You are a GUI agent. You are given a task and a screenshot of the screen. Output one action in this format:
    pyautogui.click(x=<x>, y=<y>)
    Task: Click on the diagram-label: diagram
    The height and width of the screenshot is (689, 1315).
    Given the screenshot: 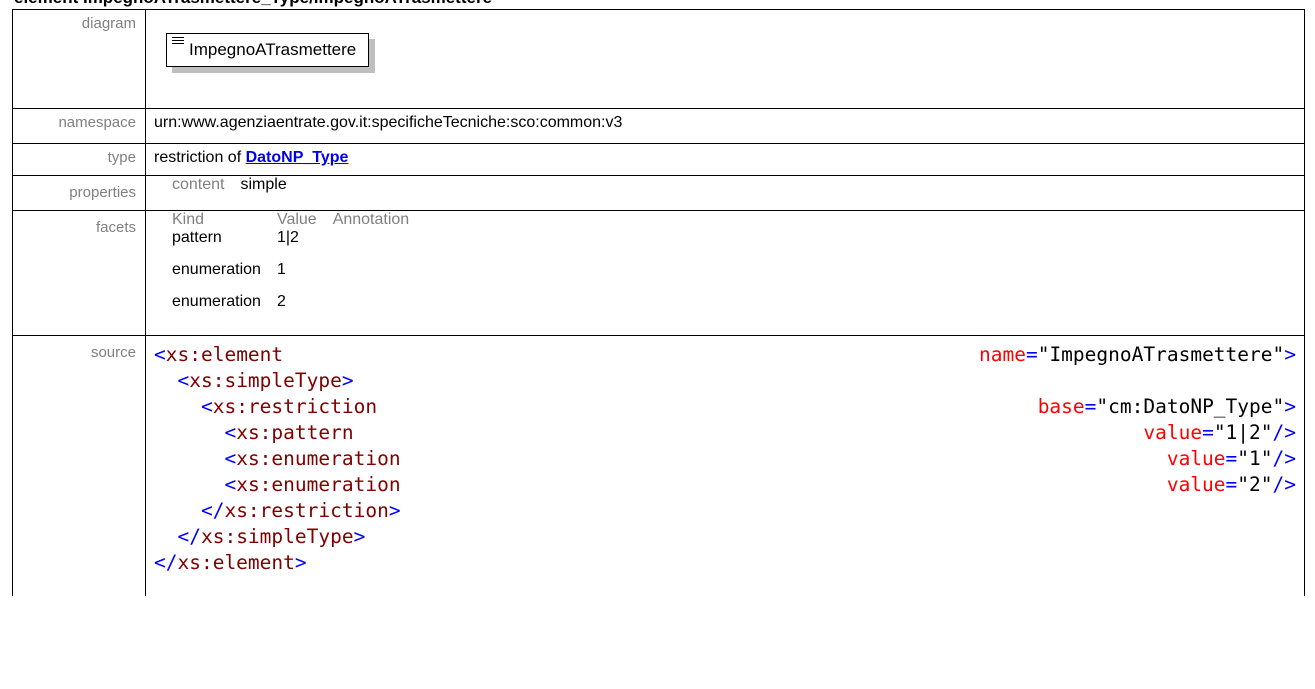 What is the action you would take?
    pyautogui.click(x=79, y=59)
    